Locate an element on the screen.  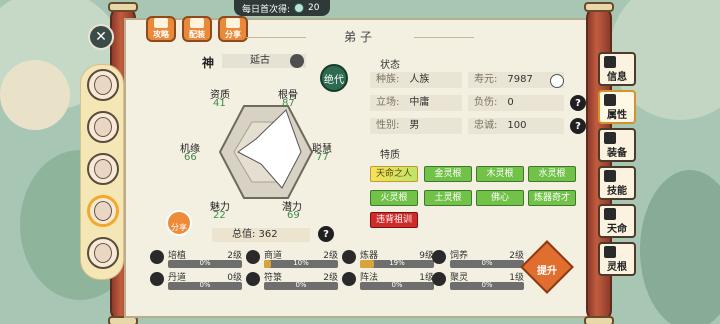
skill-item: 丹道 0级 0% is located at coordinates (196, 280).